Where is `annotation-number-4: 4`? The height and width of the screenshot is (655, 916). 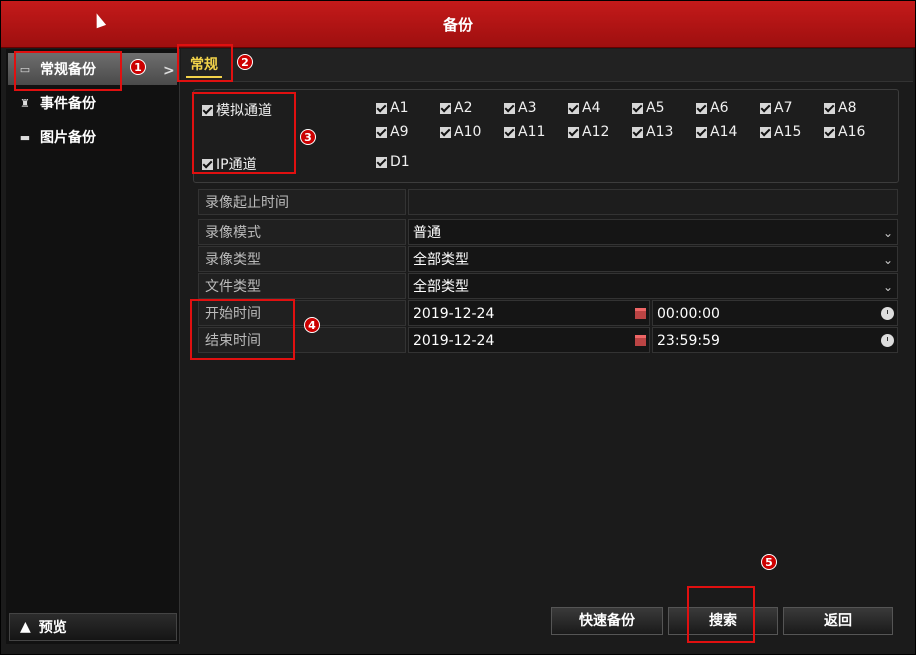 annotation-number-4: 4 is located at coordinates (312, 325).